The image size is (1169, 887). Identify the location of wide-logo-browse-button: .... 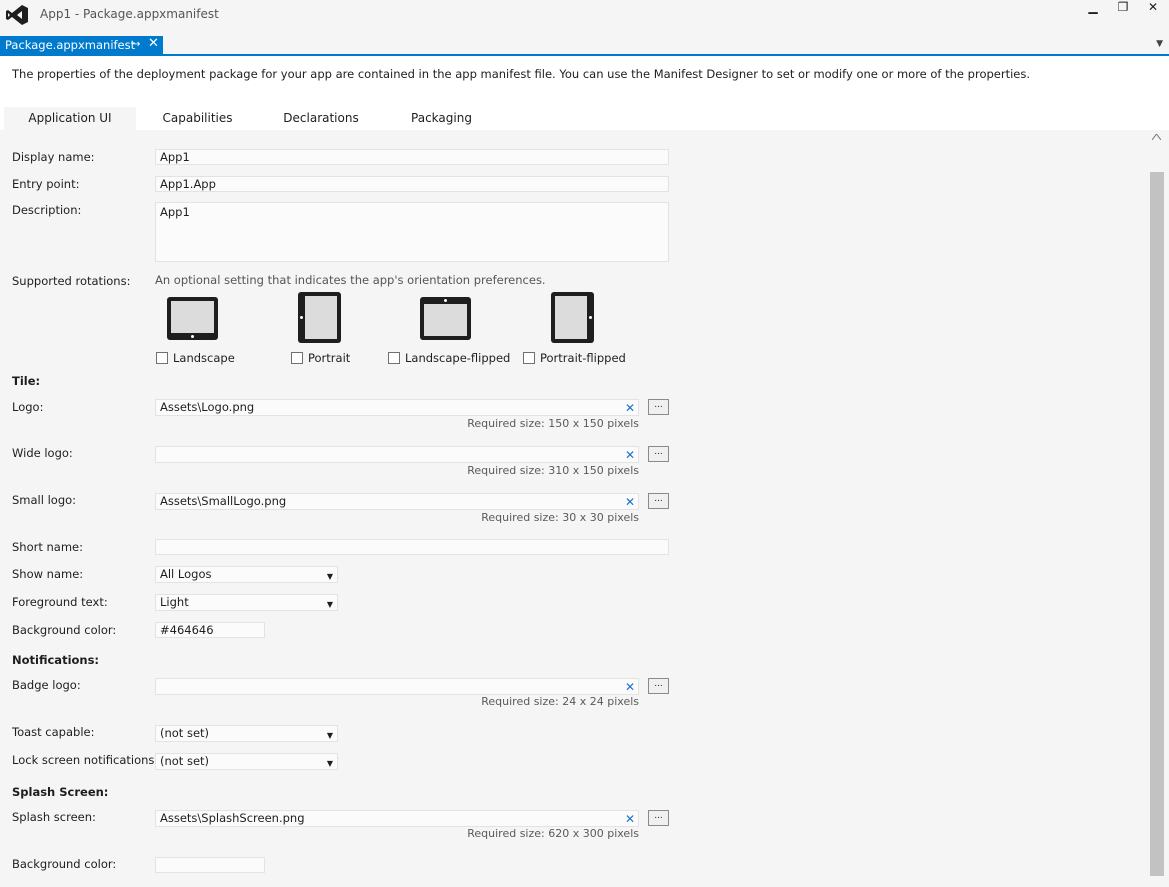
(658, 454).